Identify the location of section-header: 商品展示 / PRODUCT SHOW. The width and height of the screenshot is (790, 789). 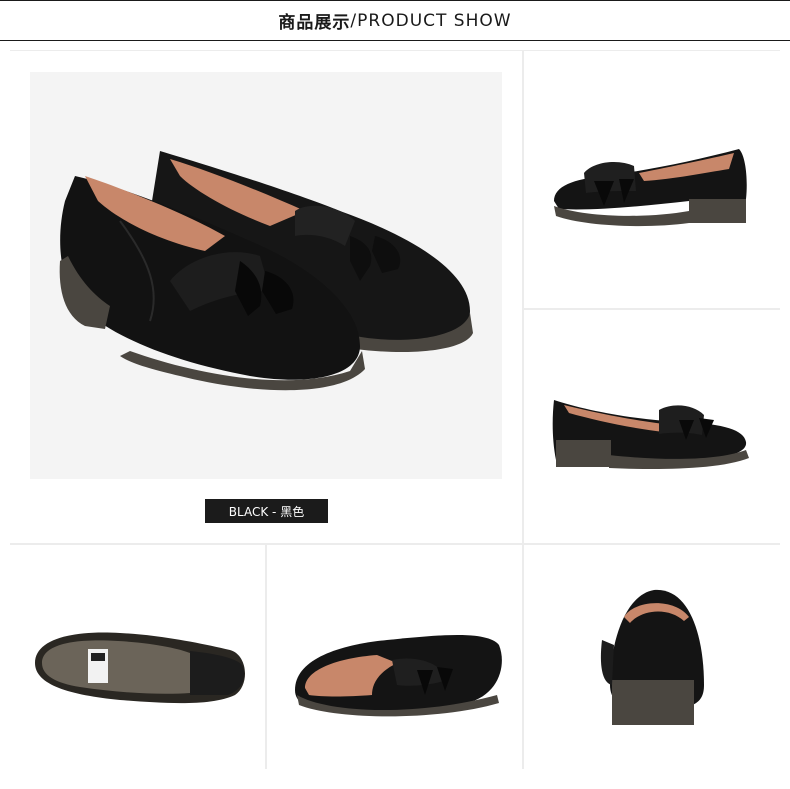
(395, 20).